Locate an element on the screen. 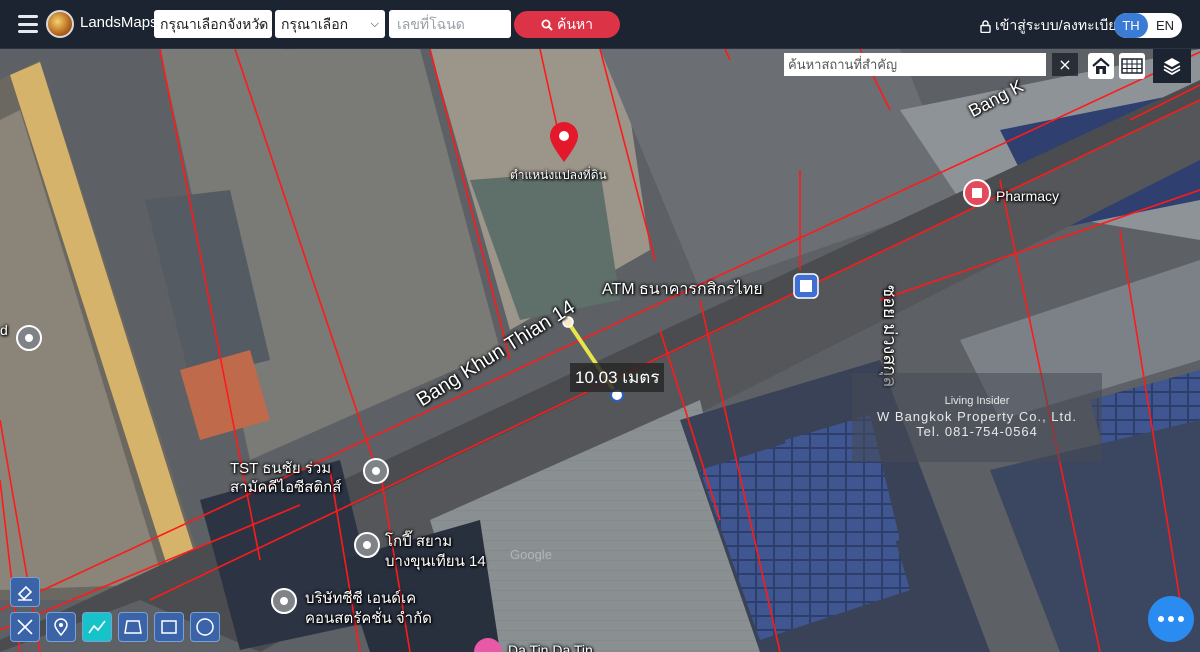 The width and height of the screenshot is (1200, 652). language-toggle: TH EN is located at coordinates (1148, 25).